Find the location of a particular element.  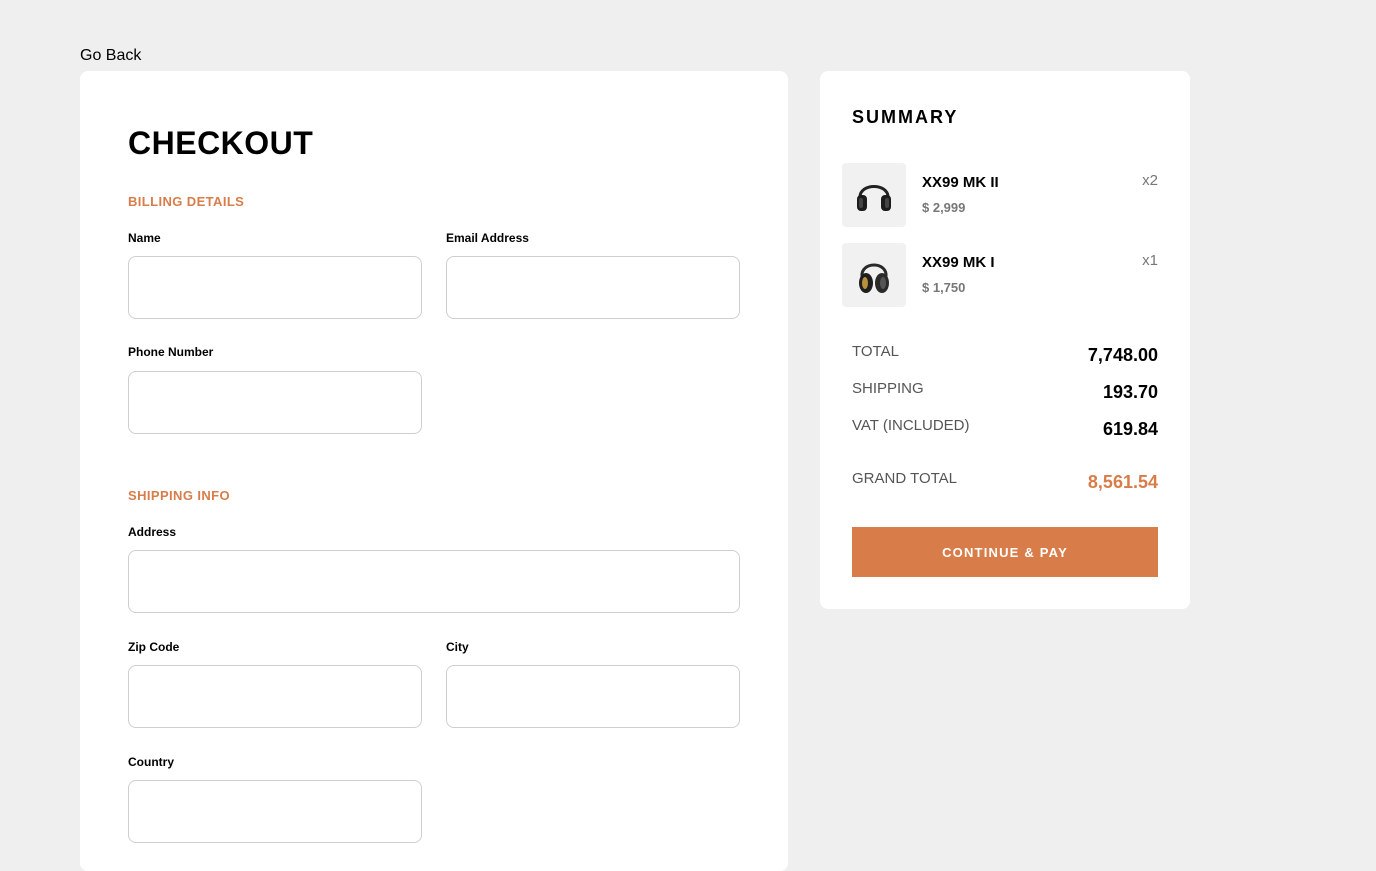

grand-total-value: 8,561.54 is located at coordinates (1122, 482).